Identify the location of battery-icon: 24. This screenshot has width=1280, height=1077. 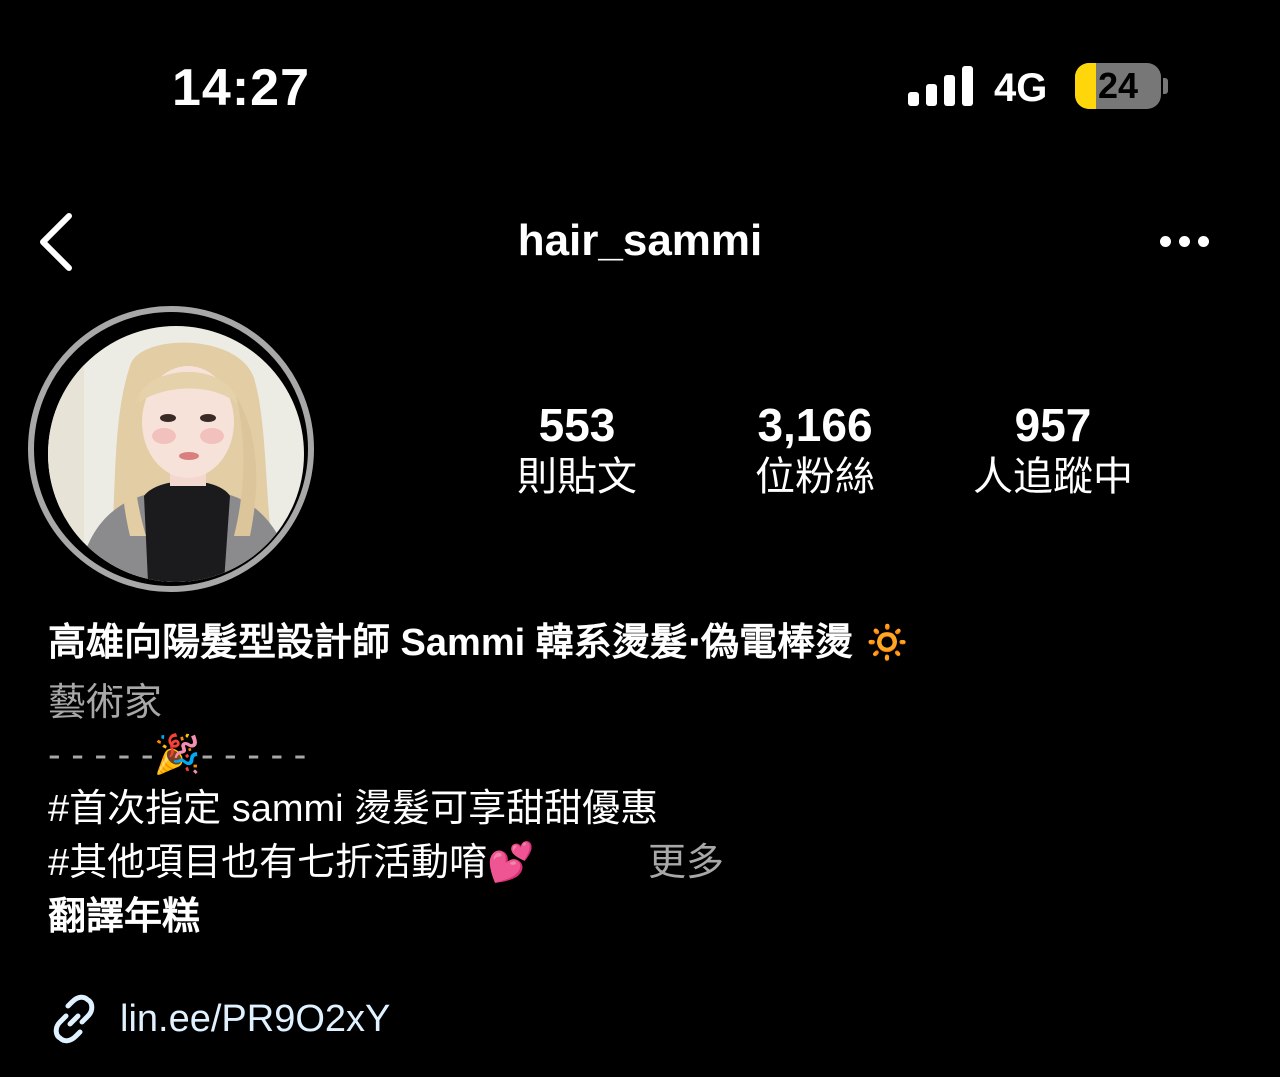
(1118, 86).